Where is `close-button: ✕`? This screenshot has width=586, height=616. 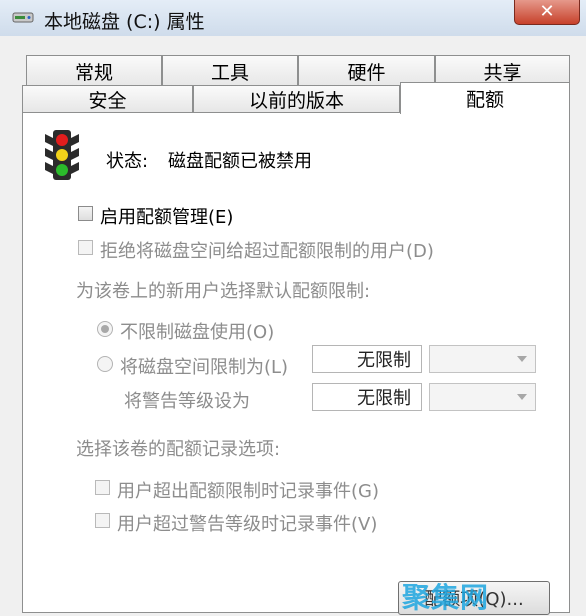
close-button: ✕ is located at coordinates (547, 12).